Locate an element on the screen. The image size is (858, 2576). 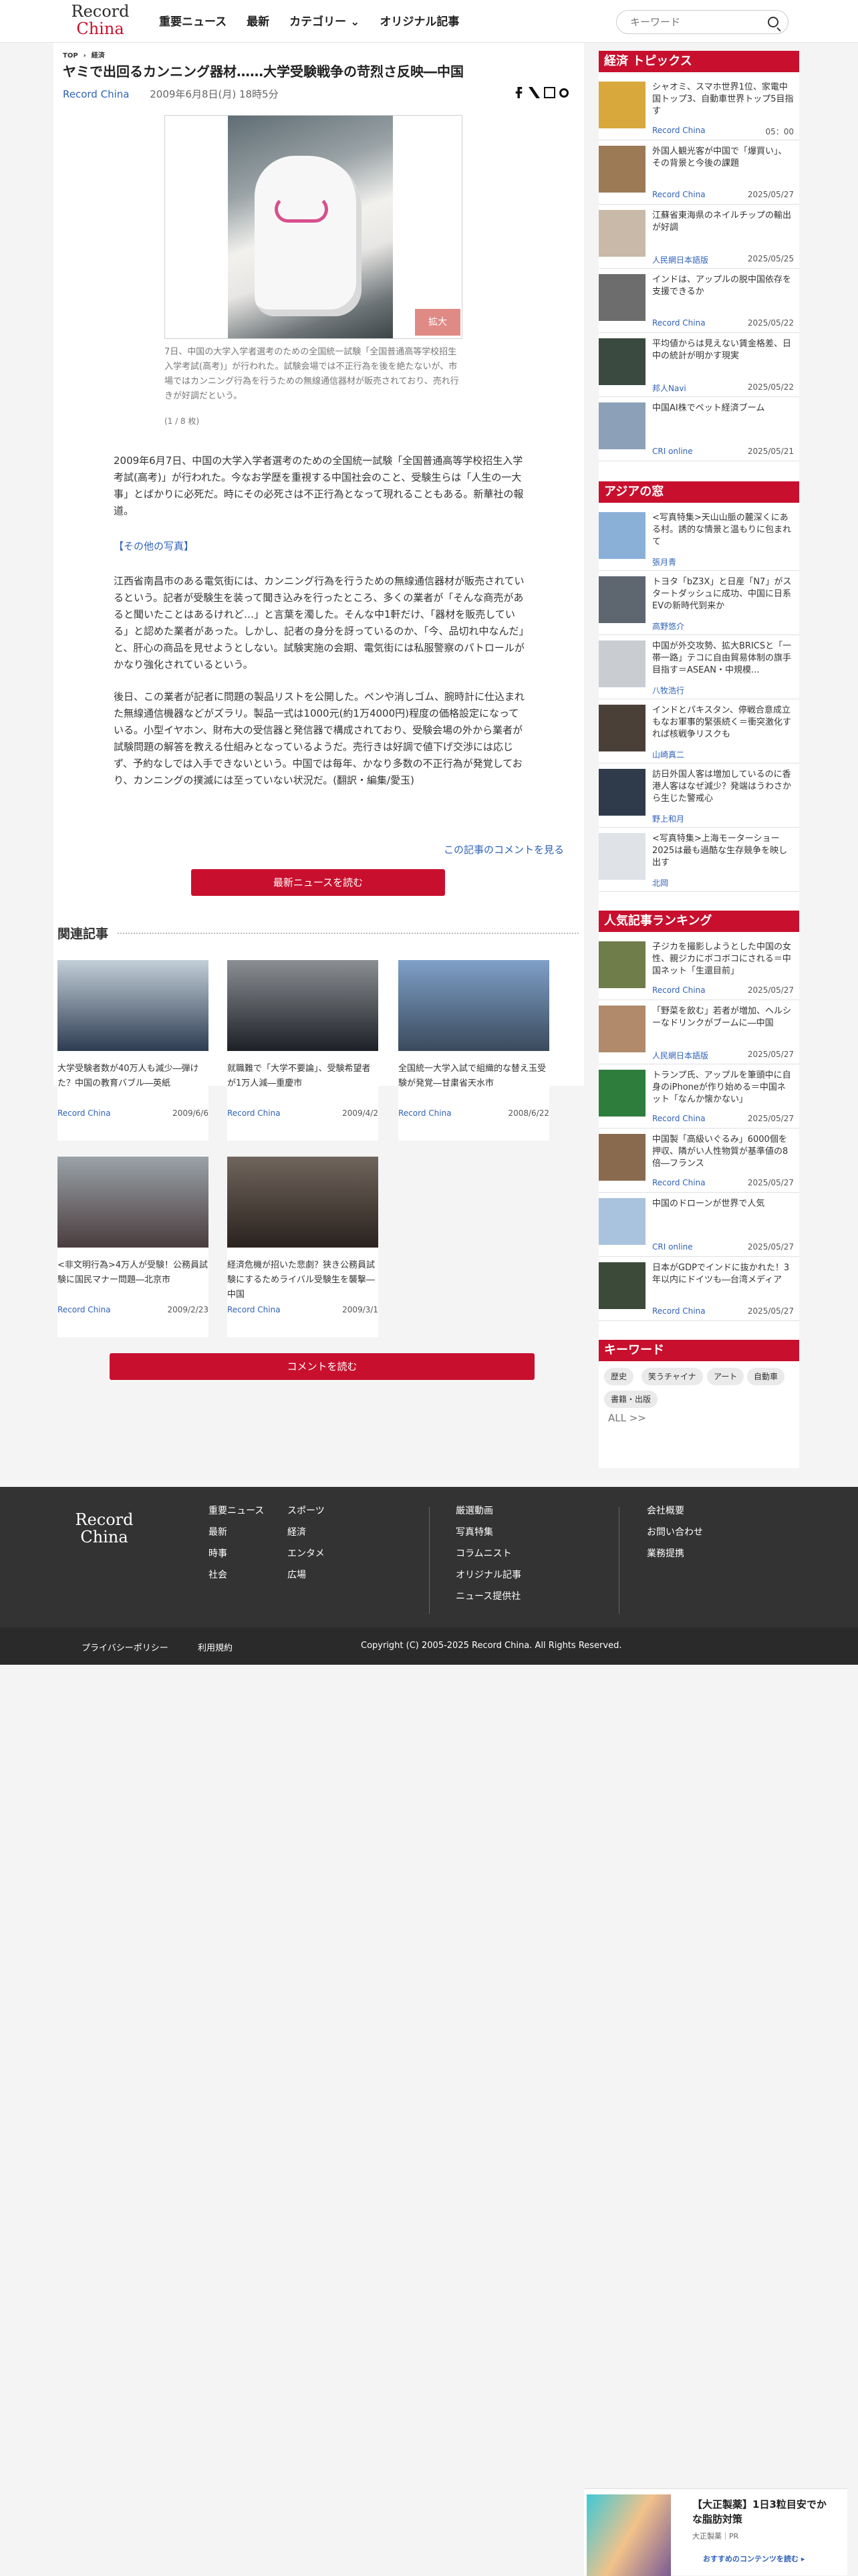
footer-link: 写真特集 is located at coordinates (488, 1532).